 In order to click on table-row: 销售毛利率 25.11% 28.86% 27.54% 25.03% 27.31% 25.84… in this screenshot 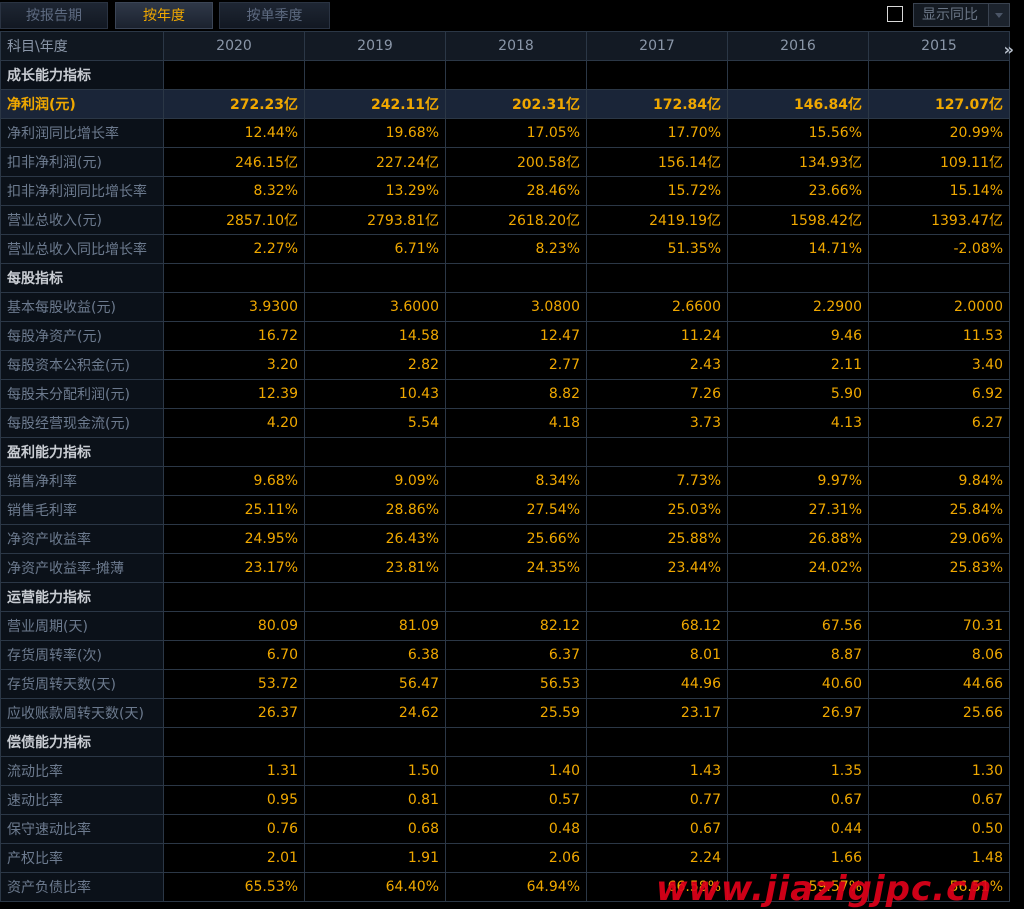, I will do `click(505, 510)`.